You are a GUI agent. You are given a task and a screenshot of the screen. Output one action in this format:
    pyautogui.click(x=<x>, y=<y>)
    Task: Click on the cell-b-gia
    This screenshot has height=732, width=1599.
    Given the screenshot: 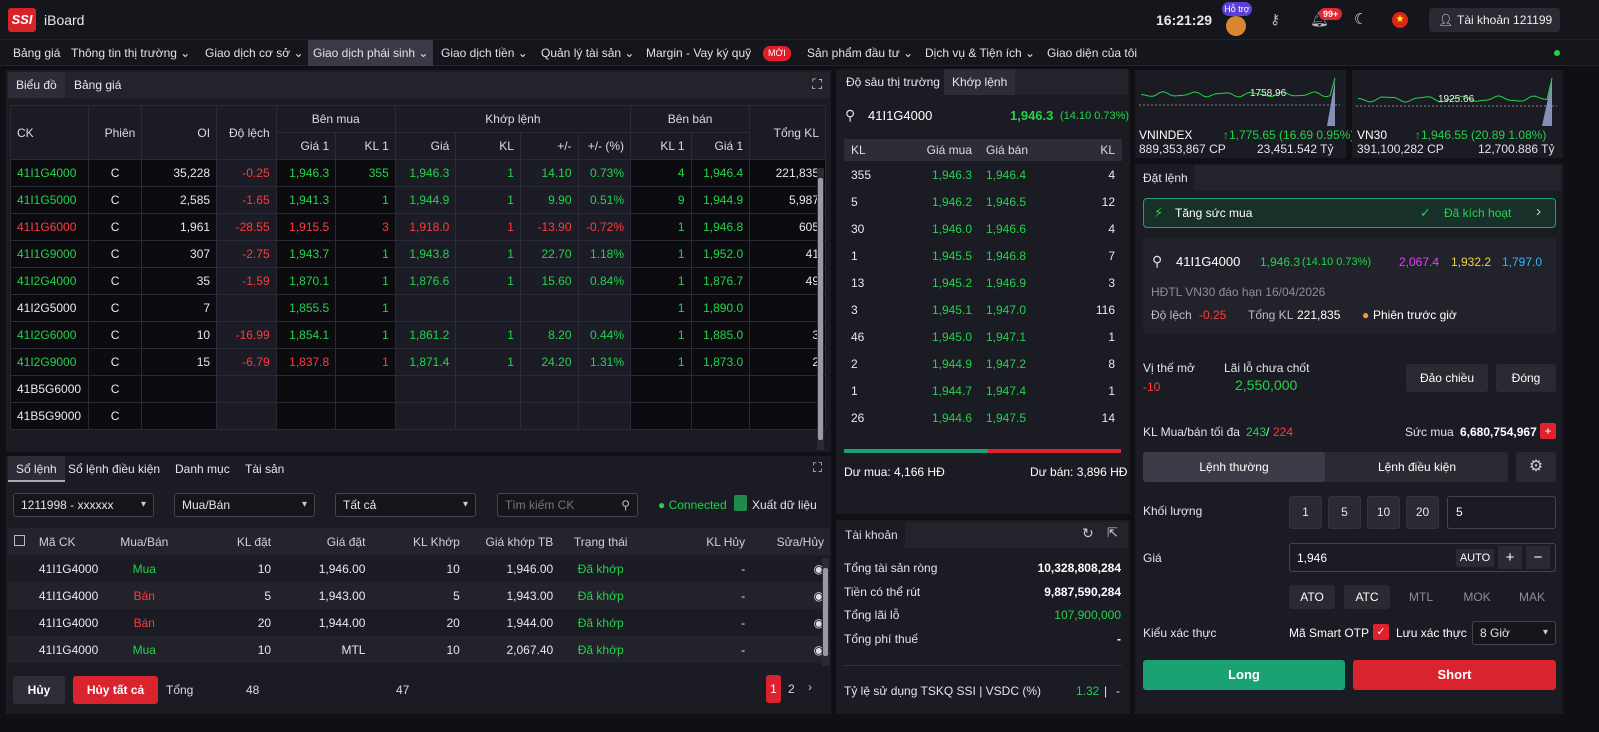 What is the action you would take?
    pyautogui.click(x=306, y=416)
    